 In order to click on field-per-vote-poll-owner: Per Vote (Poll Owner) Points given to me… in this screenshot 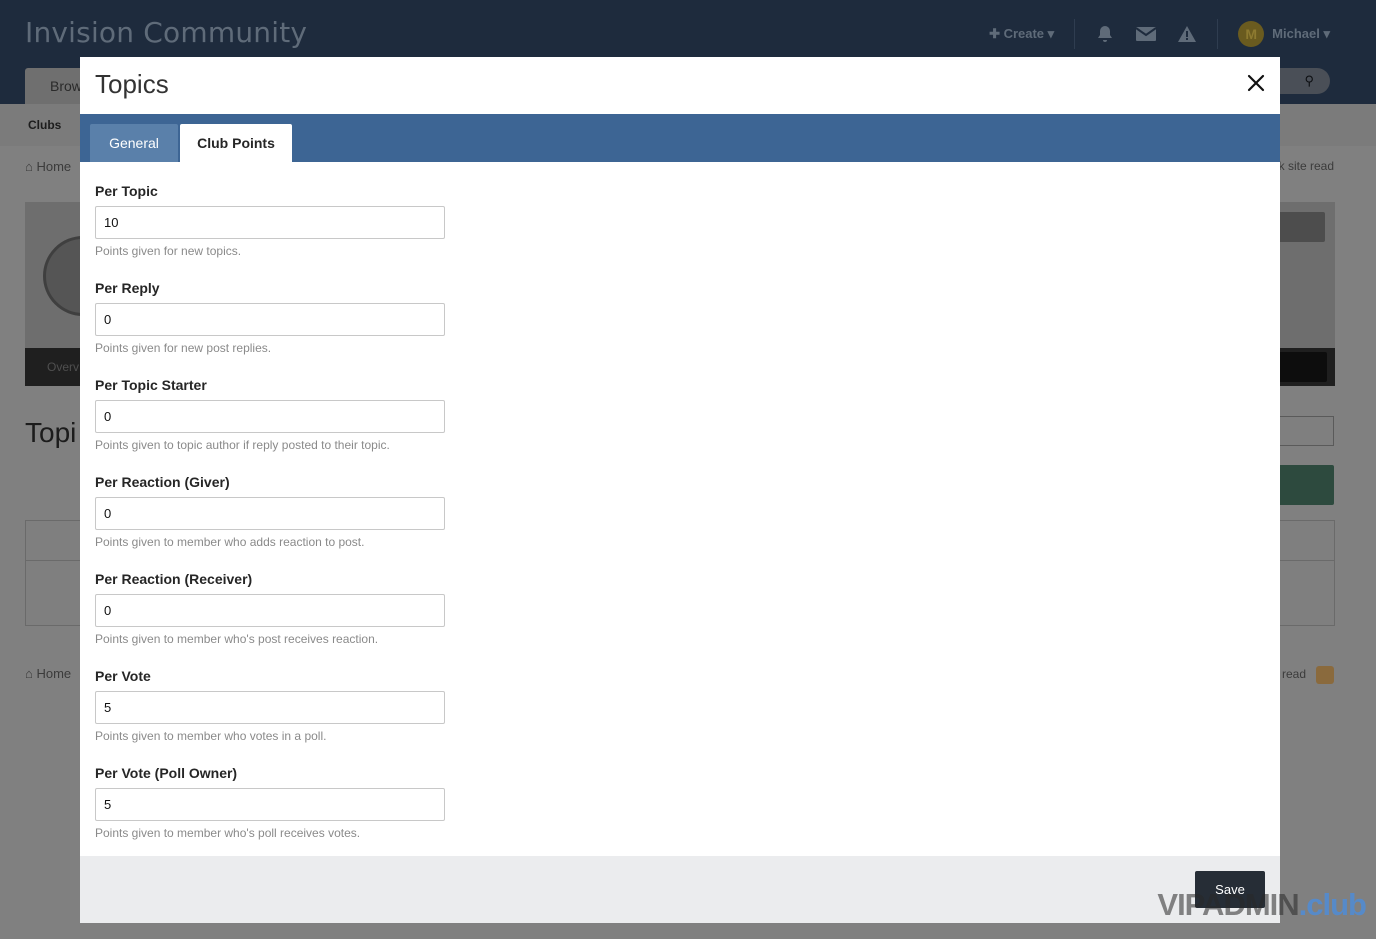, I will do `click(295, 802)`.